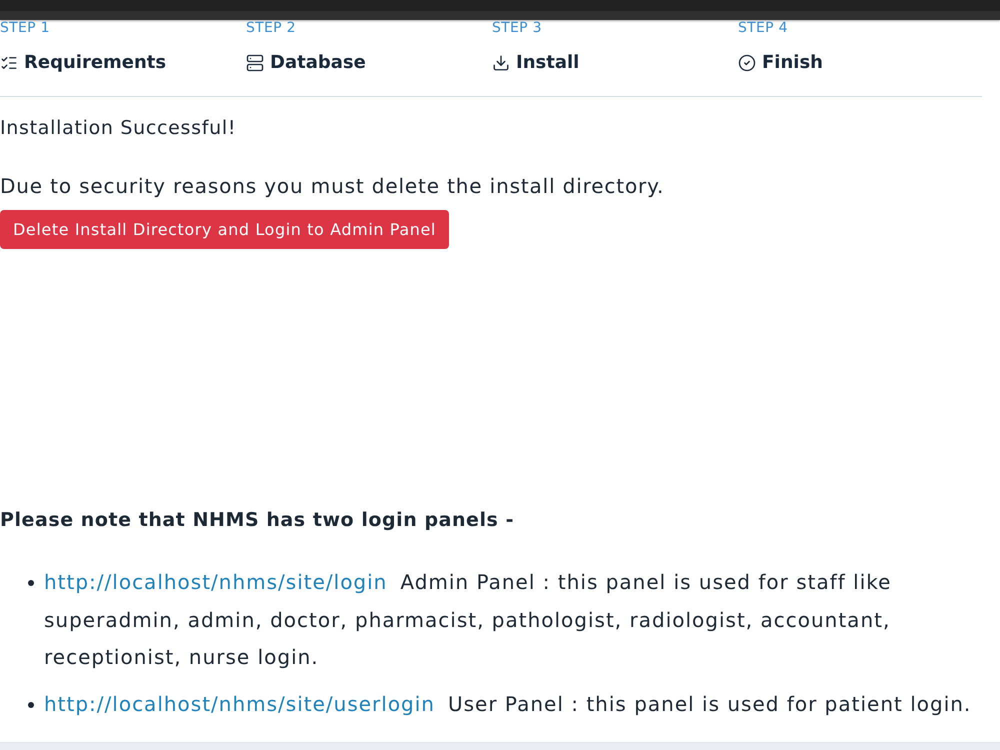  Describe the element at coordinates (332, 186) in the screenshot. I see `security-warning: Due to security reasons you must delete the install directory.` at that location.